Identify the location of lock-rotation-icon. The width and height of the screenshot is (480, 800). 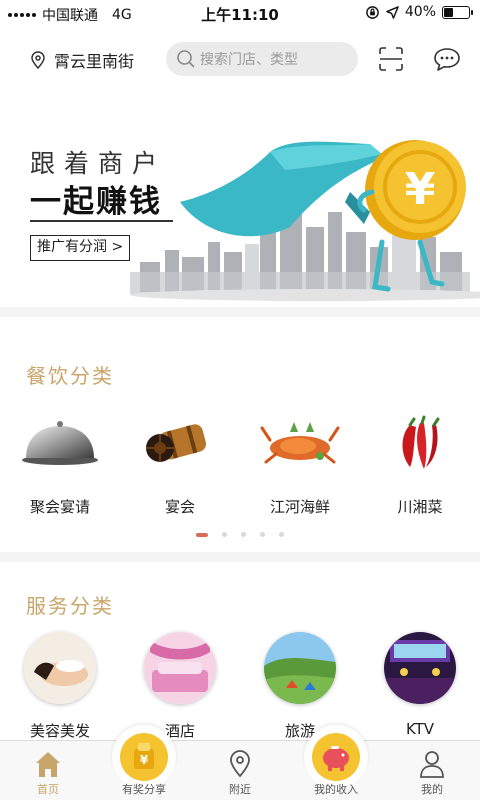
(372, 12).